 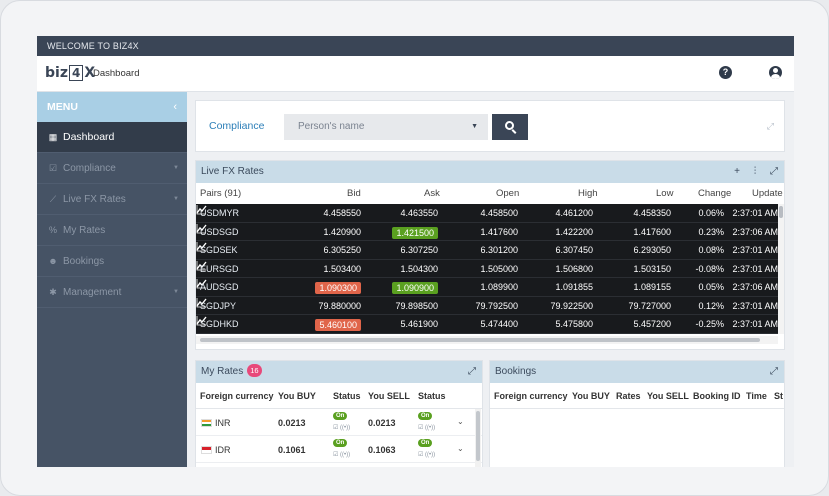 I want to click on fx-pair: USDMYR, so click(x=219, y=213).